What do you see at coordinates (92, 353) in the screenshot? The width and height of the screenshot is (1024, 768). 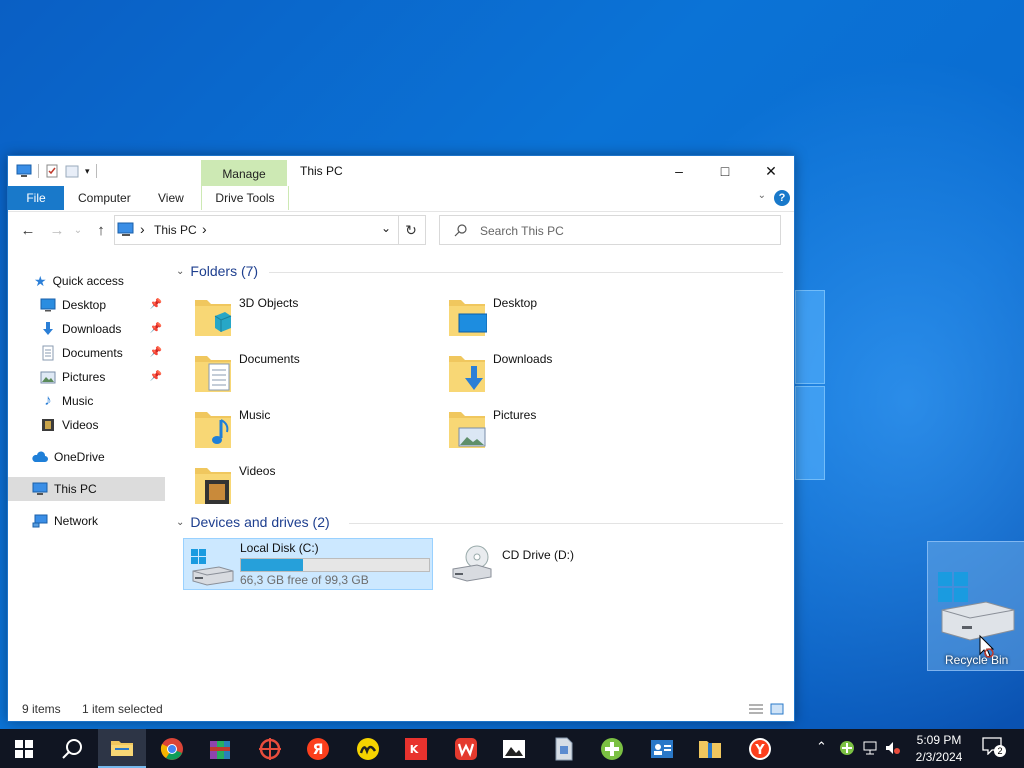 I see `sidebar-item-label: Documents` at bounding box center [92, 353].